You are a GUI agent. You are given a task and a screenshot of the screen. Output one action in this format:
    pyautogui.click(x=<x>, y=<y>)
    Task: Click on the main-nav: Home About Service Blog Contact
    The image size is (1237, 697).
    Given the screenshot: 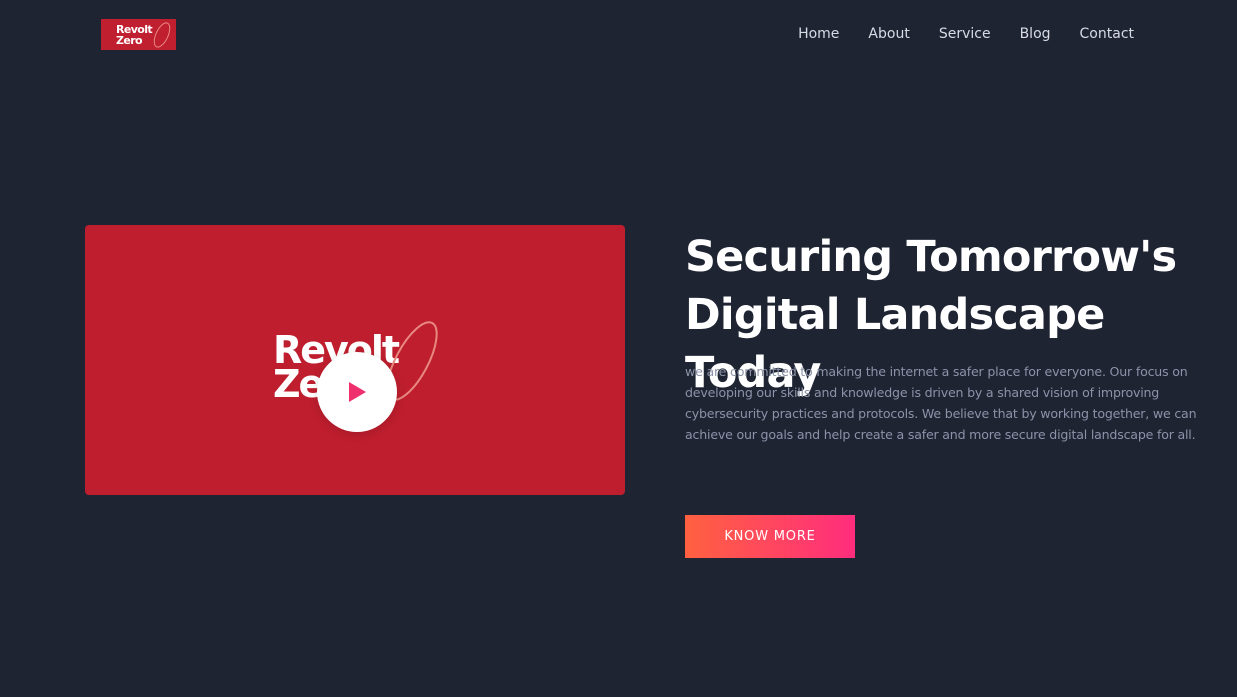 What is the action you would take?
    pyautogui.click(x=966, y=34)
    